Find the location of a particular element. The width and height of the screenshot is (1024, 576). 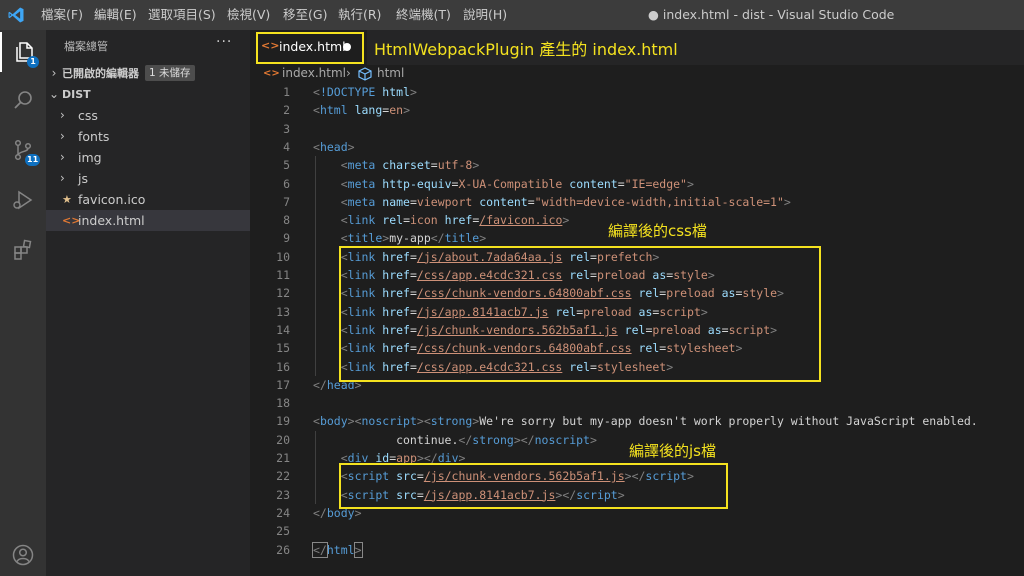

line-number: 21 is located at coordinates (283, 458).